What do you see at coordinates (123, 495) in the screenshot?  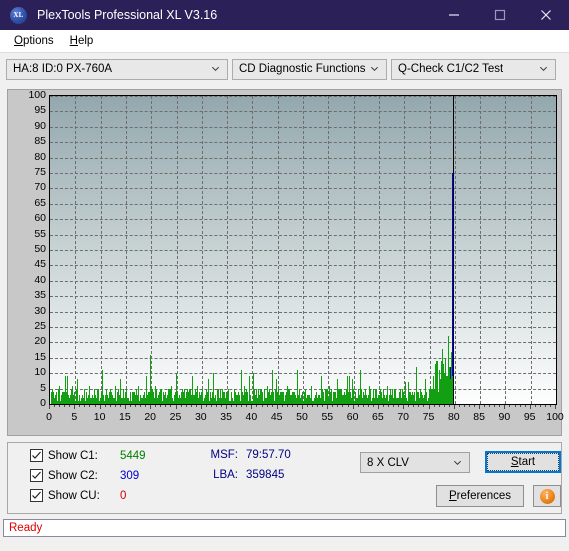 I see `cu-value: 0` at bounding box center [123, 495].